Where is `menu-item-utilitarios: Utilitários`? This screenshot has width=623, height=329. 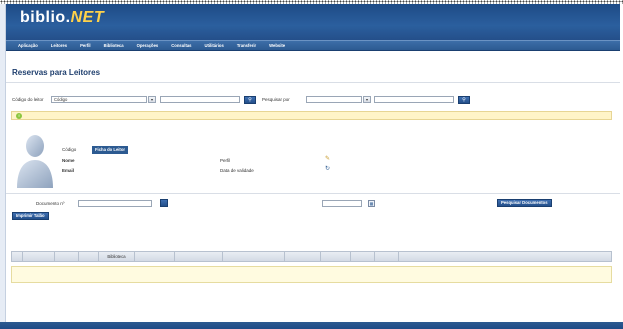 menu-item-utilitarios: Utilitários is located at coordinates (214, 45).